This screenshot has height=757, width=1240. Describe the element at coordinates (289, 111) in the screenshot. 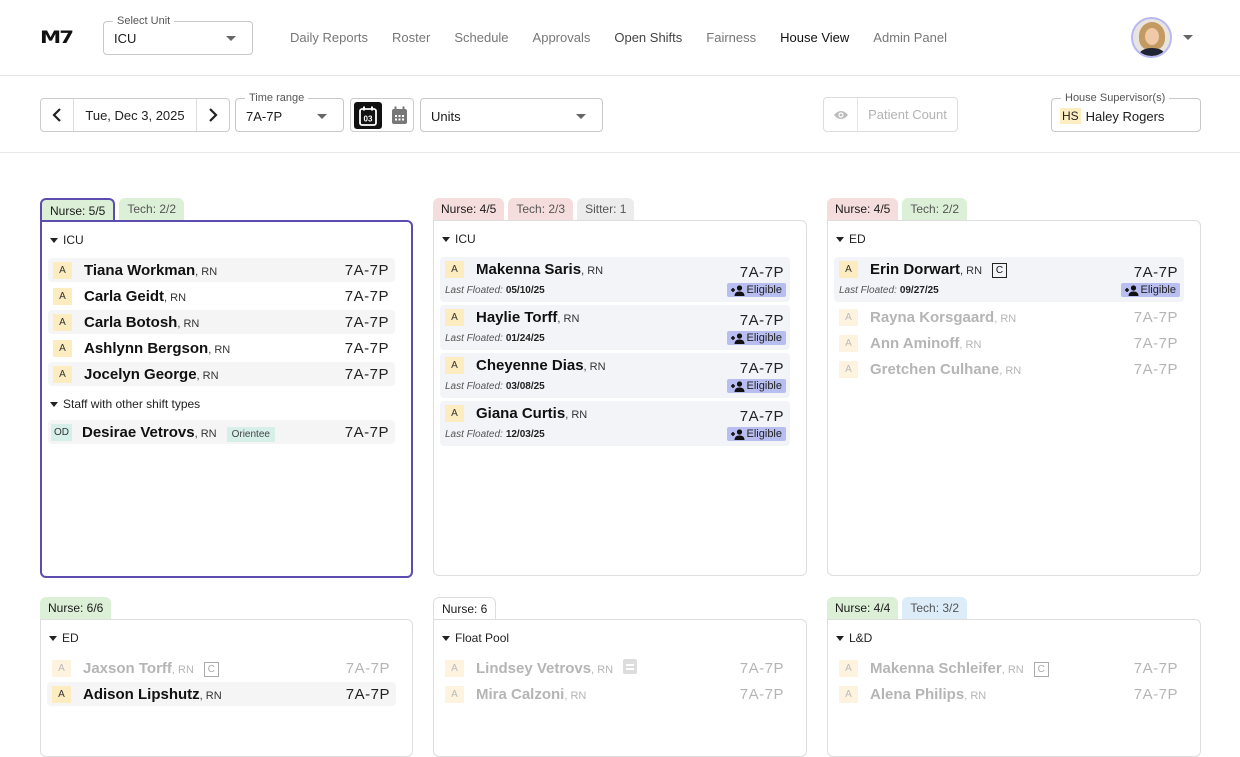

I see `time-range-select: Time range 7A-7P` at that location.